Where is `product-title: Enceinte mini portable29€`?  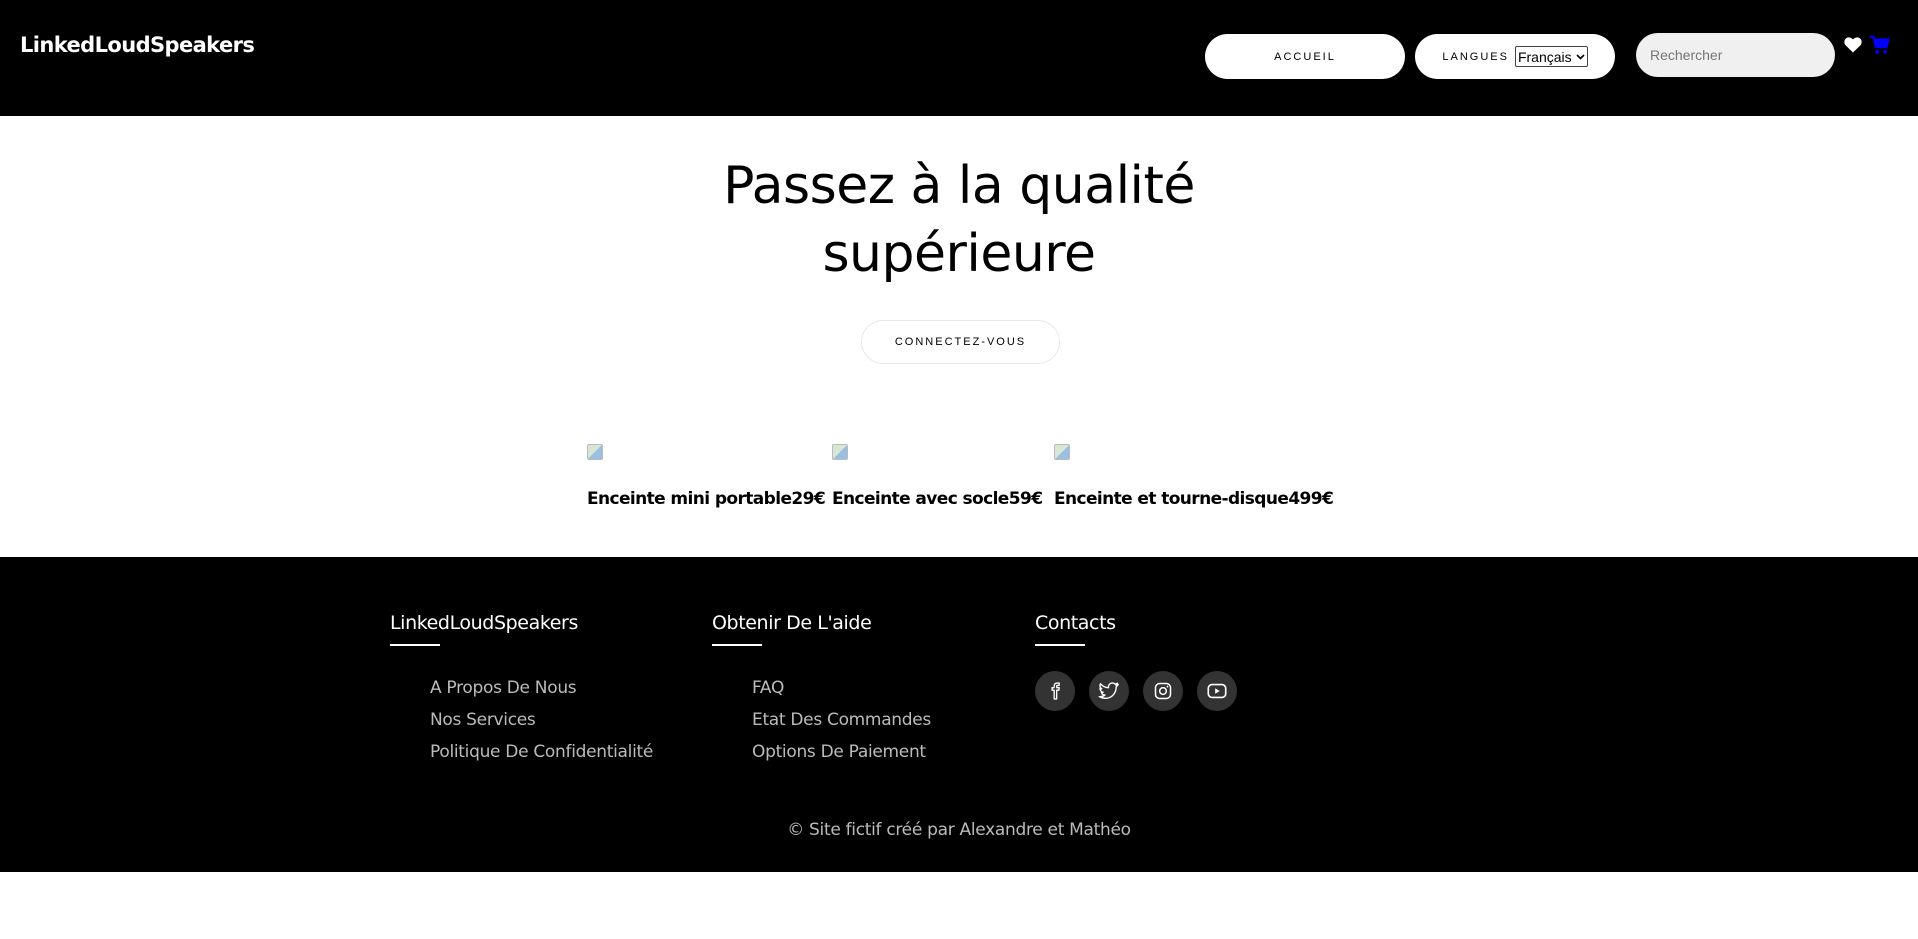 product-title: Enceinte mini portable29€ is located at coordinates (706, 499).